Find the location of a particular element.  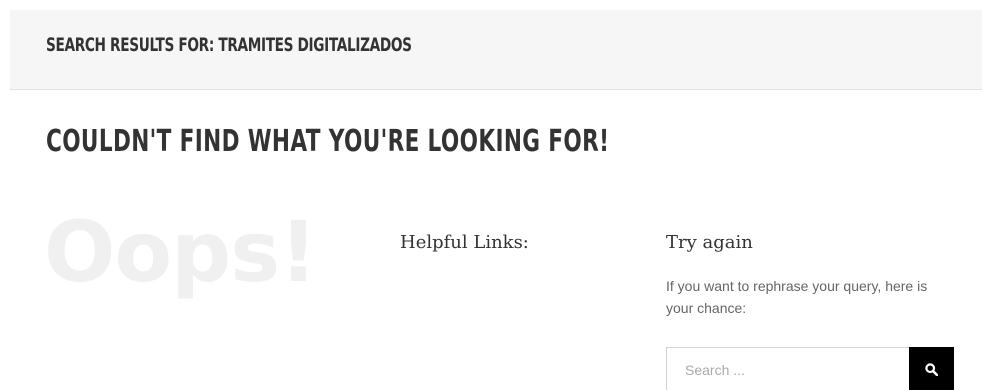

try-again-title: Try again is located at coordinates (709, 242).